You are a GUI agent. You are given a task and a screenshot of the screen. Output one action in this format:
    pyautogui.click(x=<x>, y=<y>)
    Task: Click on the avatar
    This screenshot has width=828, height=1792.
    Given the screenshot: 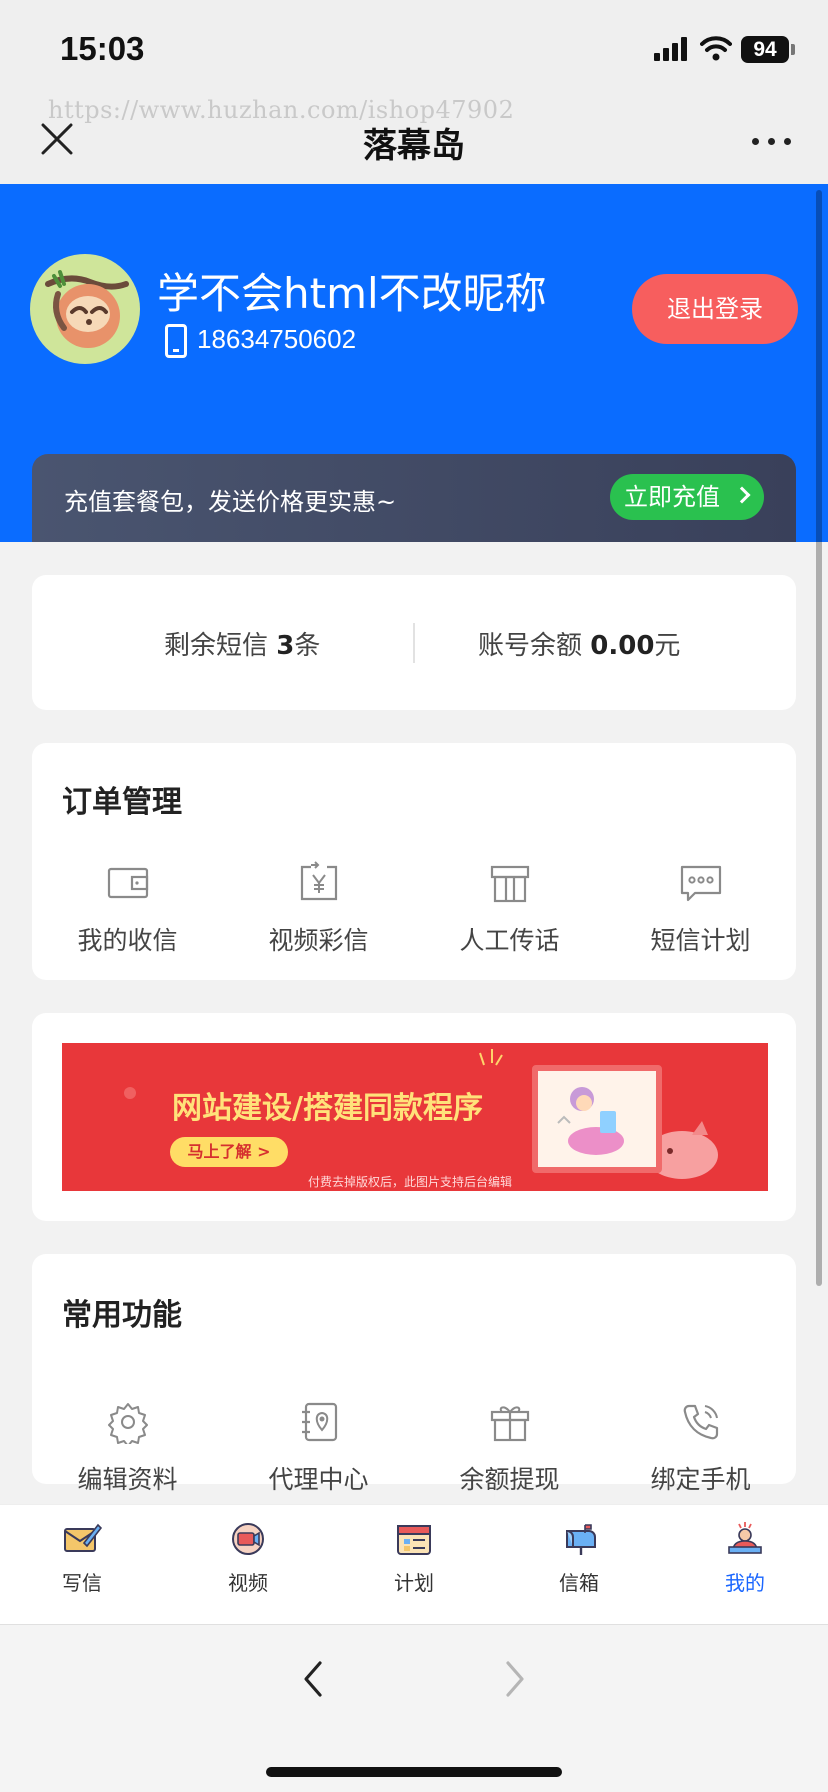 What is the action you would take?
    pyautogui.click(x=85, y=309)
    